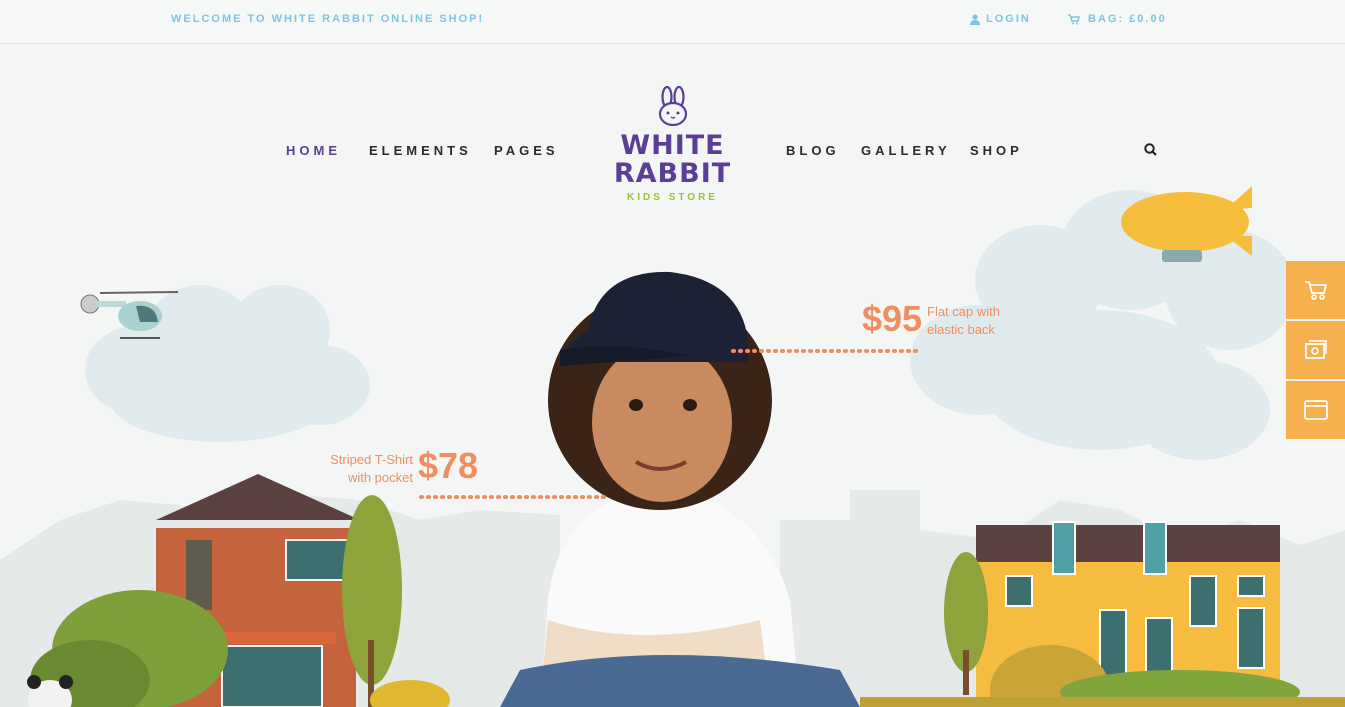 This screenshot has width=1345, height=707. What do you see at coordinates (313, 150) in the screenshot?
I see `nav-home: HOME` at bounding box center [313, 150].